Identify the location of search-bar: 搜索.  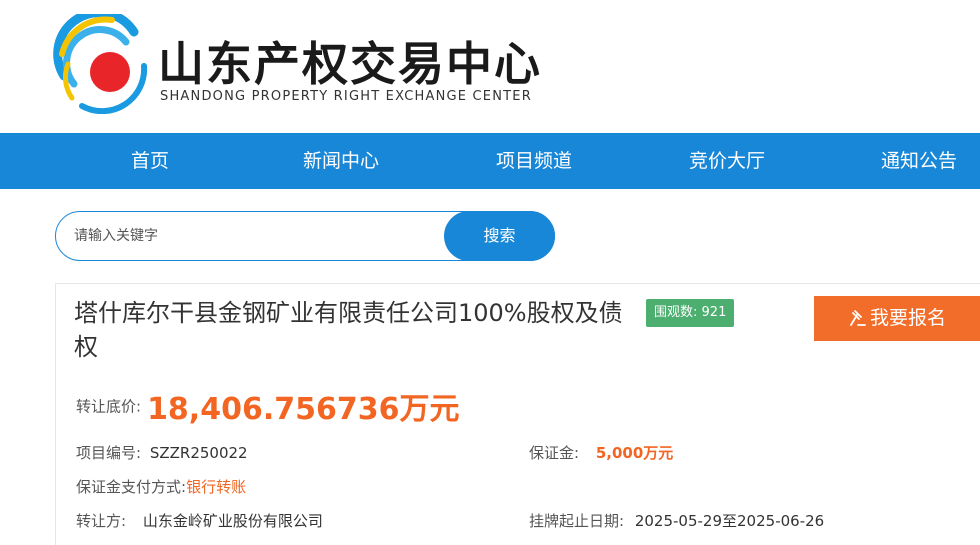
(305, 236).